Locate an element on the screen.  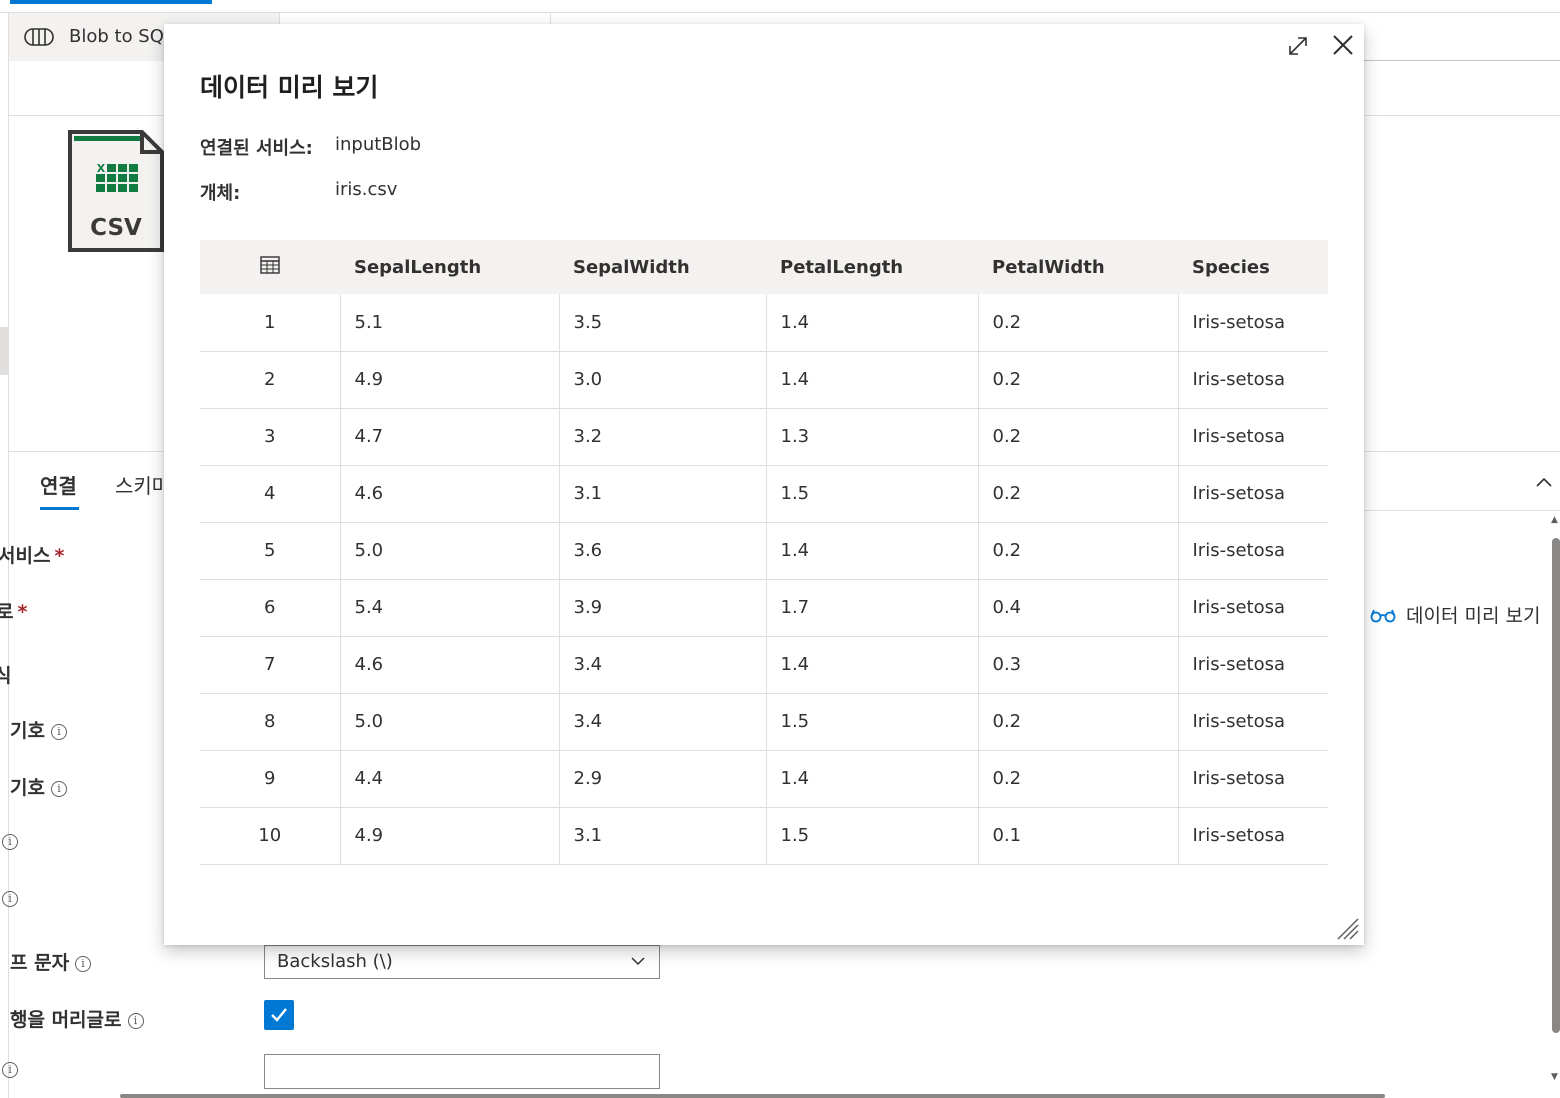
escape-character-label: 프 문자 i is located at coordinates (51, 961).